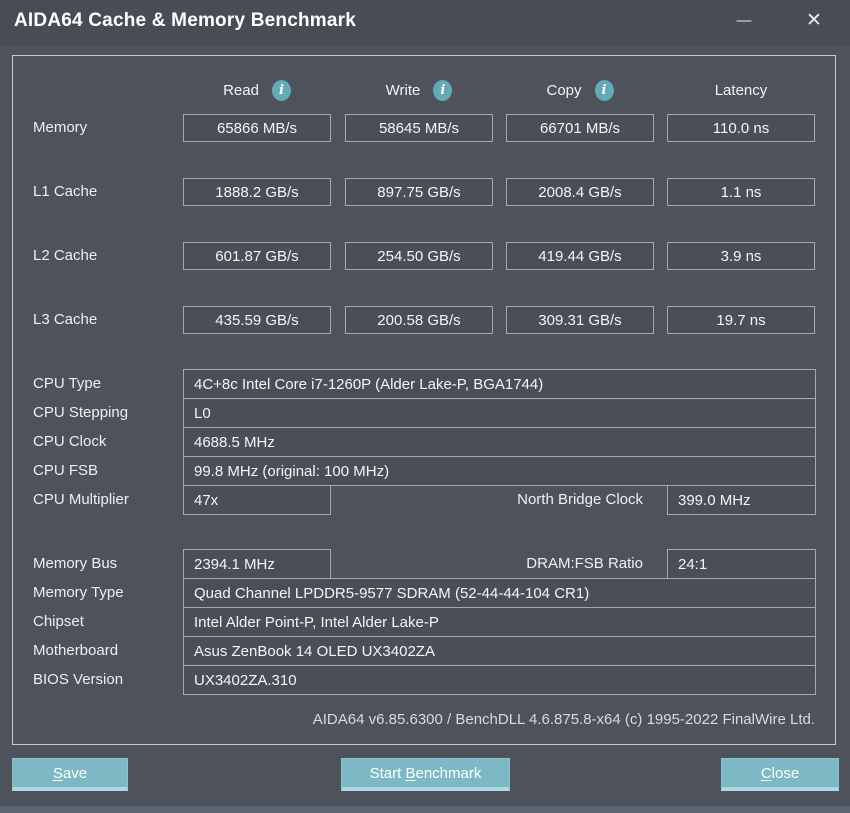  Describe the element at coordinates (78, 592) in the screenshot. I see `row-label-memory-type: Memory Type` at that location.